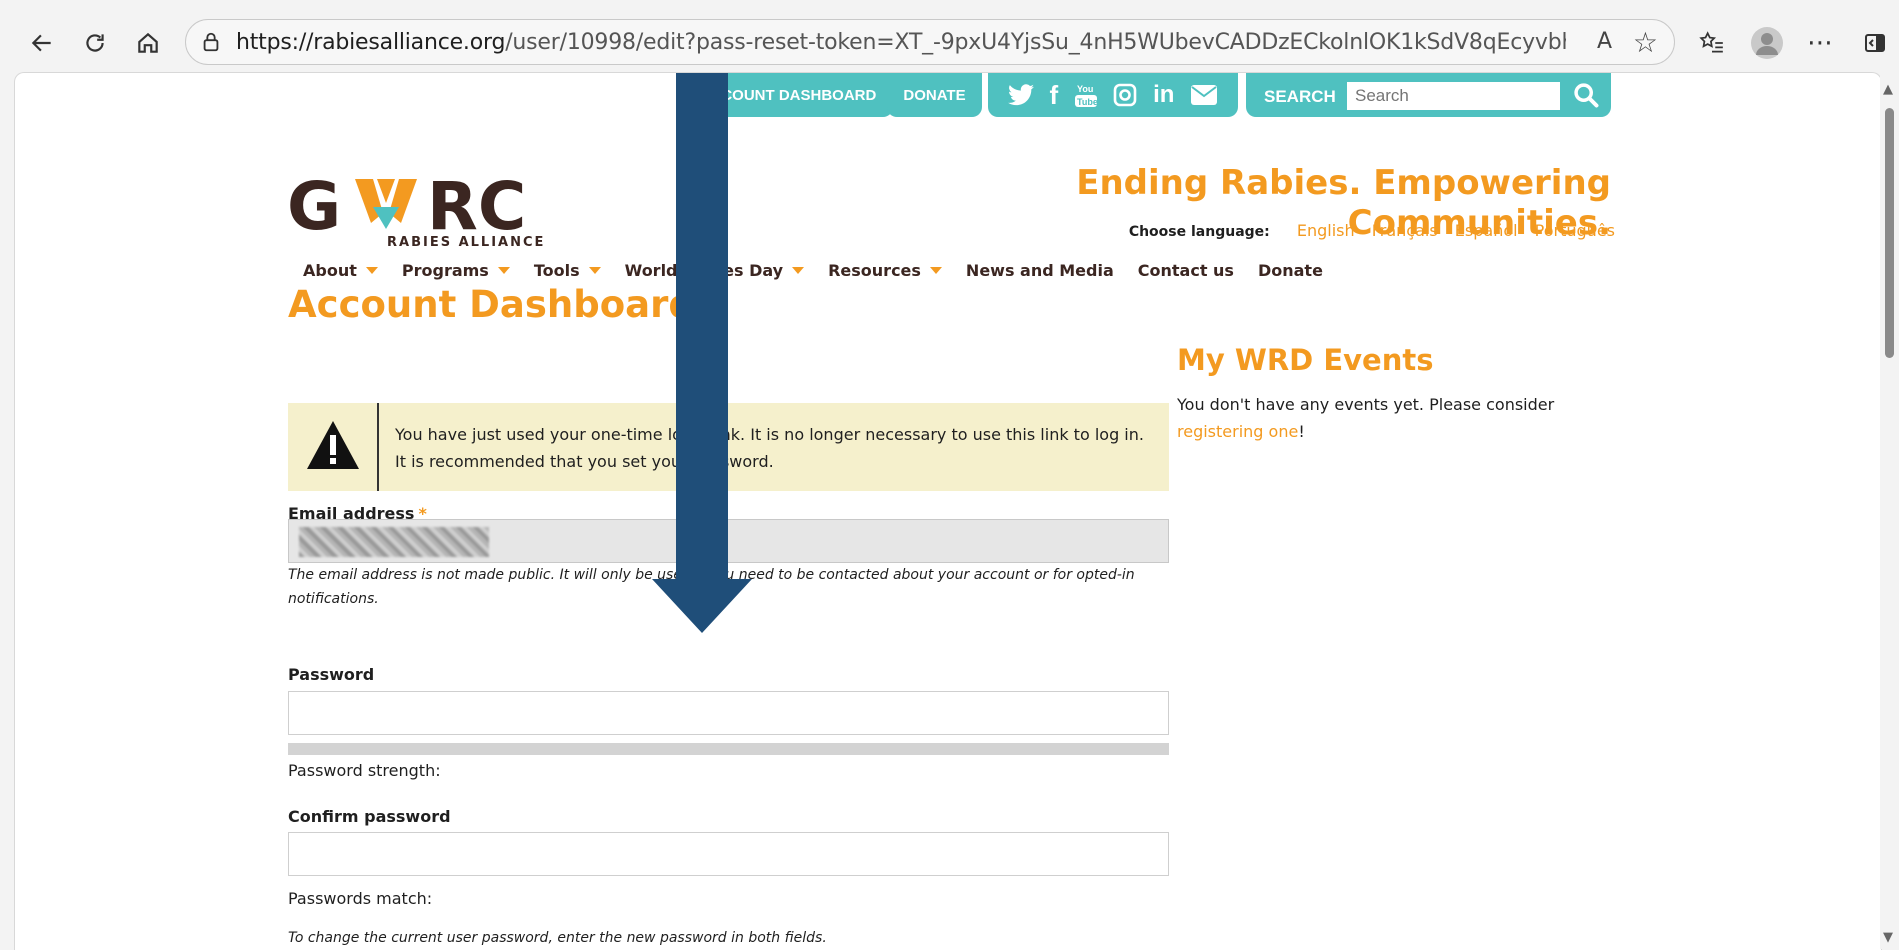 The image size is (1899, 950). I want to click on password-label: Password, so click(331, 674).